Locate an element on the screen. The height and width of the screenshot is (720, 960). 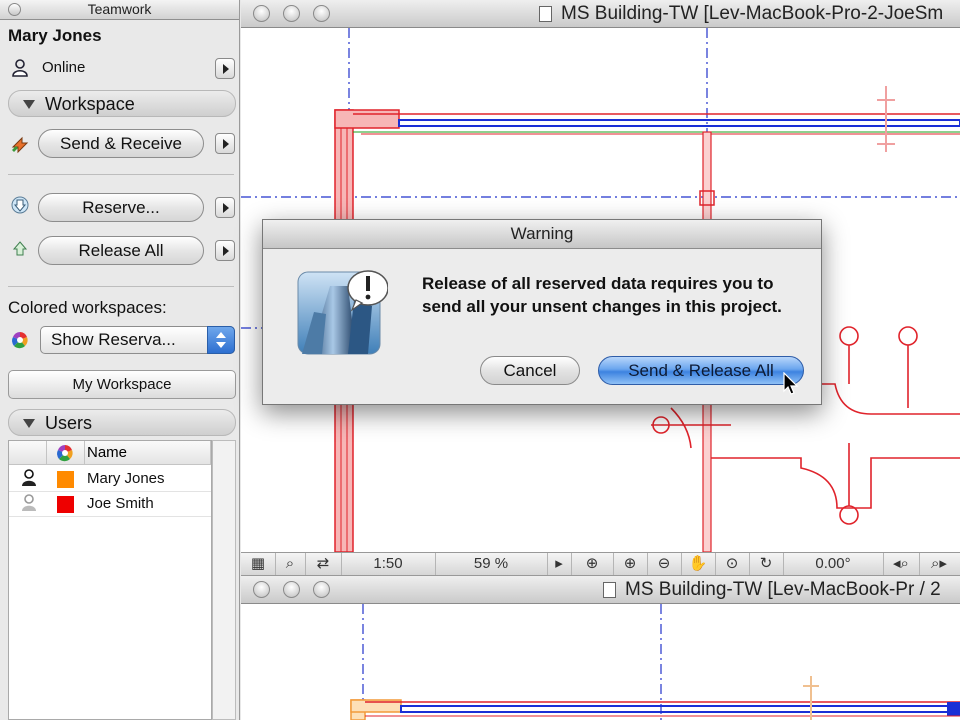
workspace-section-header: Workspace is located at coordinates (122, 103).